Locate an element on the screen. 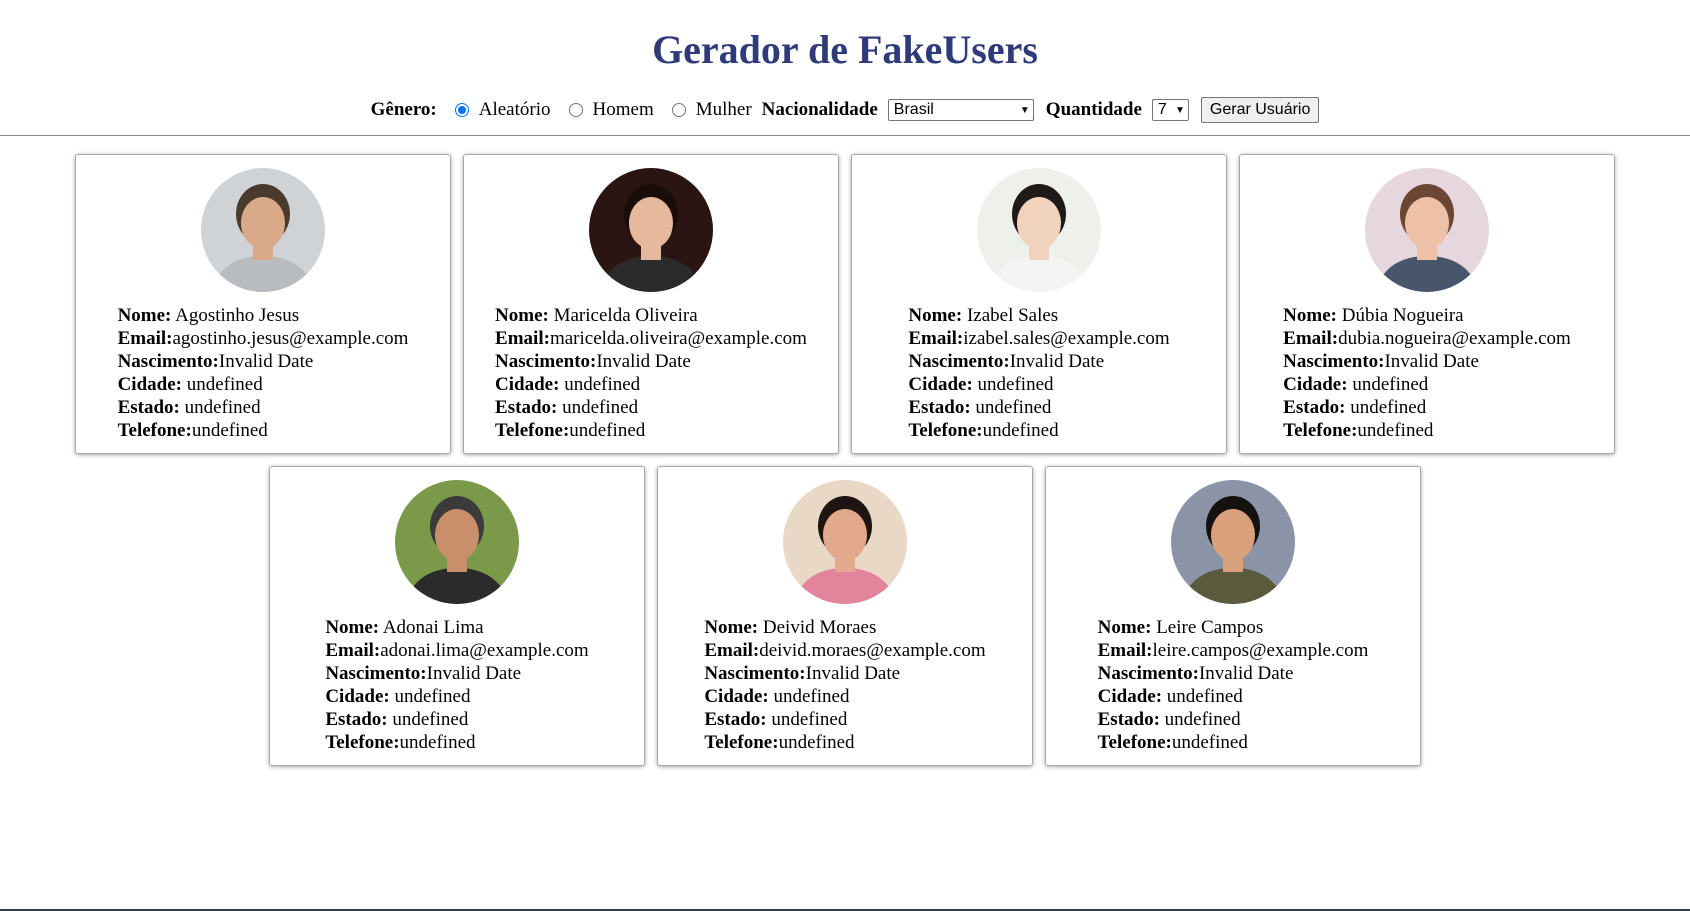  email-value: adonai.lima@example.com is located at coordinates (484, 650).